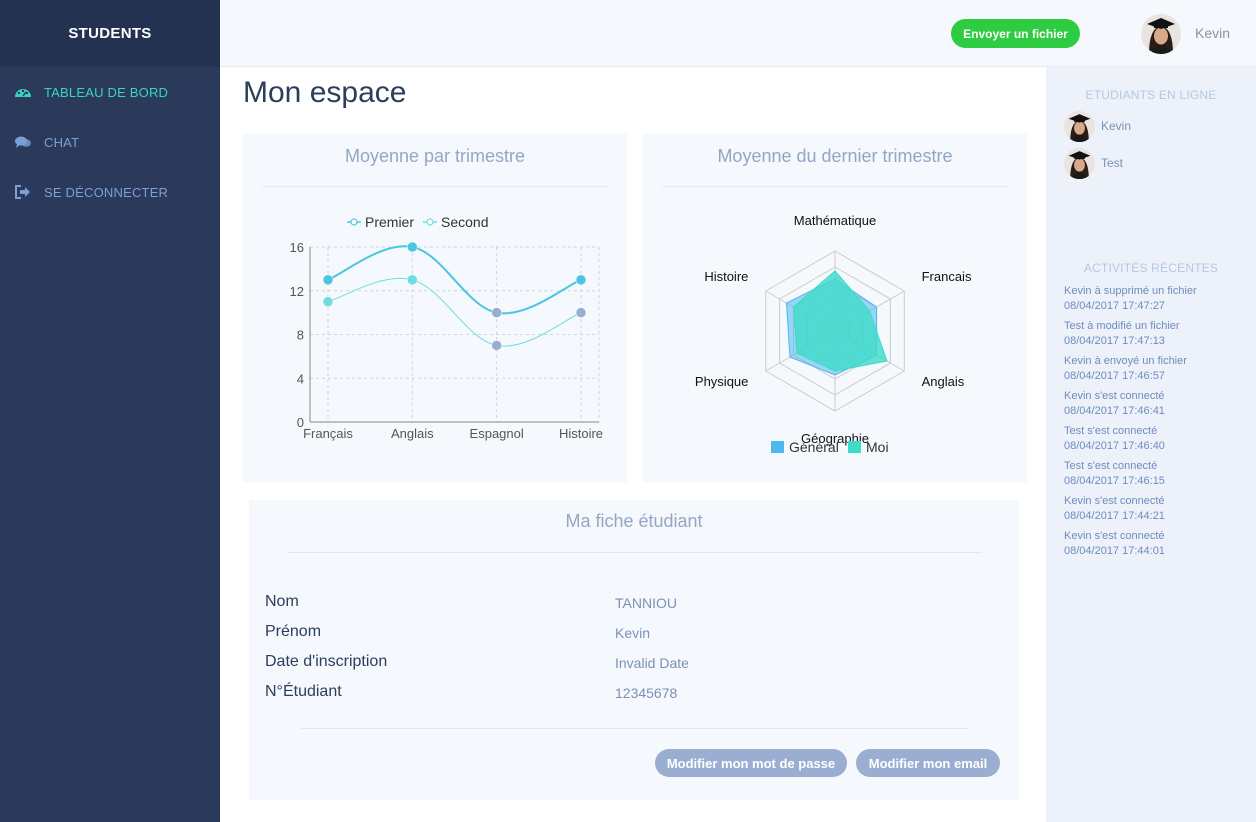 The height and width of the screenshot is (822, 1256). I want to click on online-user-name: Test, so click(1112, 163).